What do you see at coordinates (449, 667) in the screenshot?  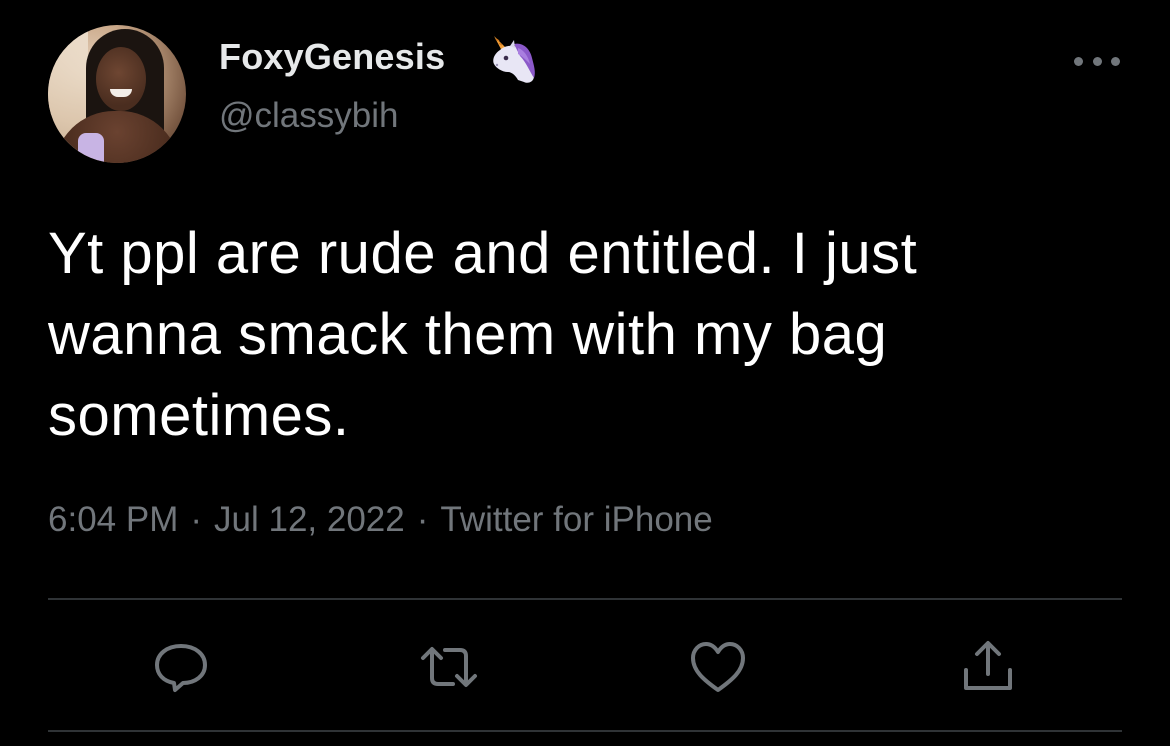 I see `retweet-icon` at bounding box center [449, 667].